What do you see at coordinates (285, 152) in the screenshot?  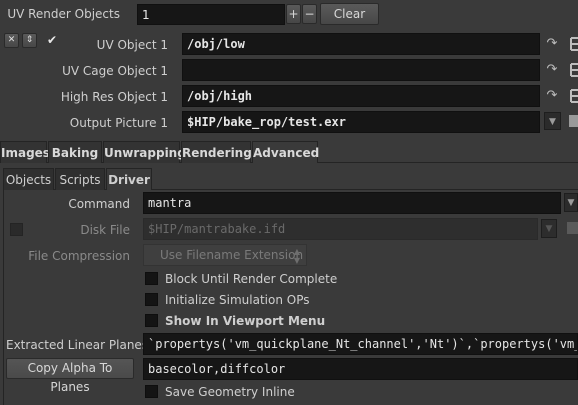 I see `tab-advanced: Advanced` at bounding box center [285, 152].